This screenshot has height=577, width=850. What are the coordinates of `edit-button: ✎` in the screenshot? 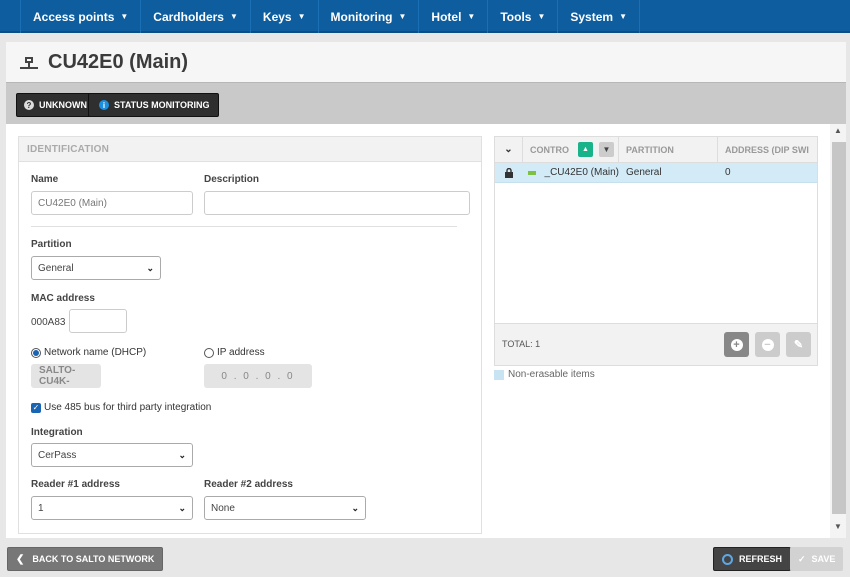 It's located at (798, 344).